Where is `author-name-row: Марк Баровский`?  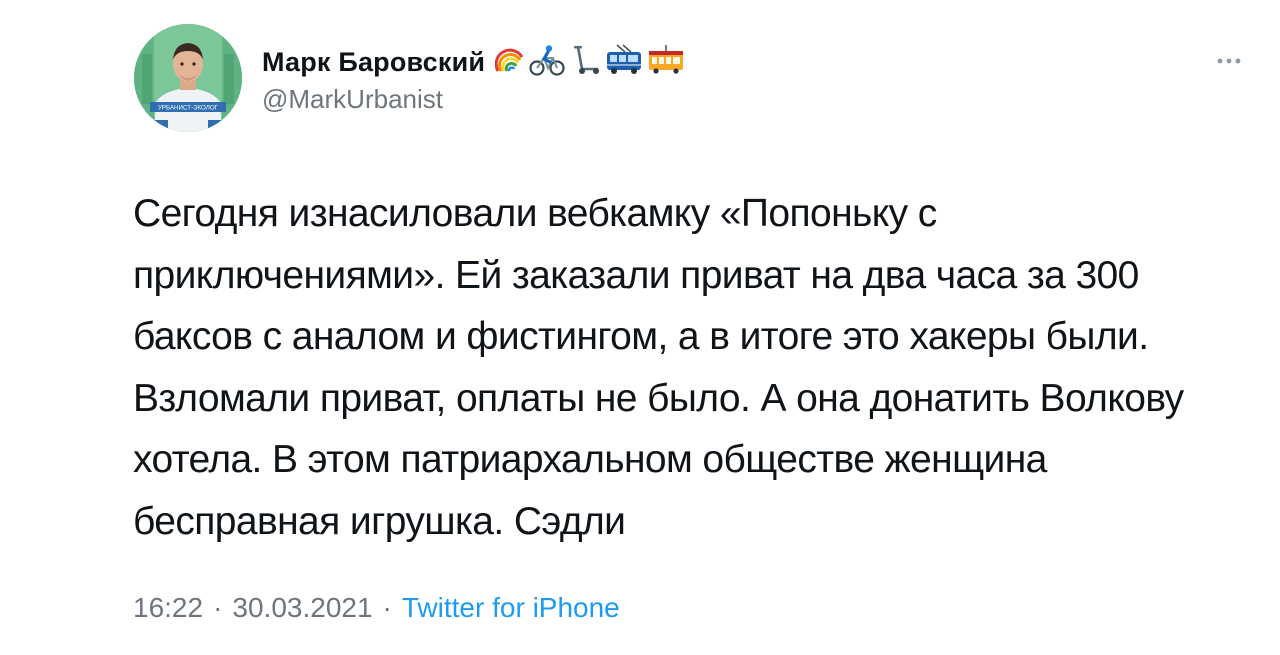 author-name-row: Марк Баровский is located at coordinates (473, 62).